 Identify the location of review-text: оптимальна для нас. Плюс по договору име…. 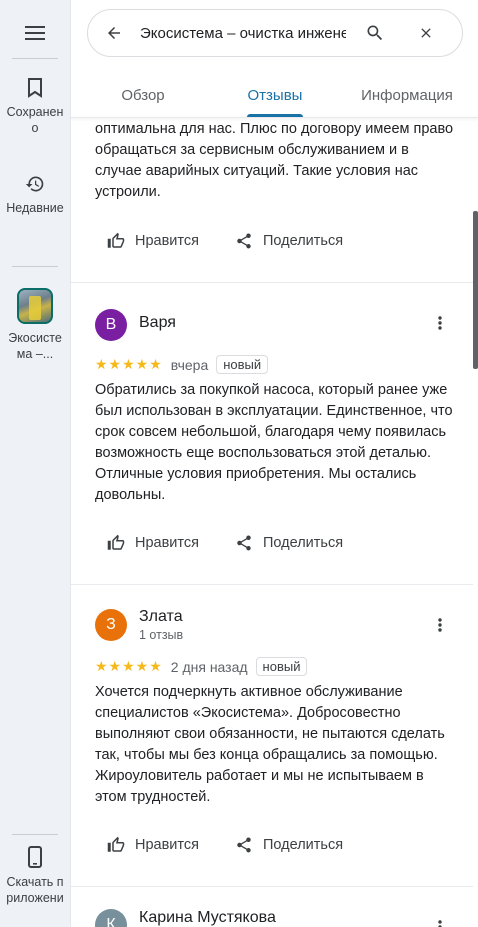
(274, 160).